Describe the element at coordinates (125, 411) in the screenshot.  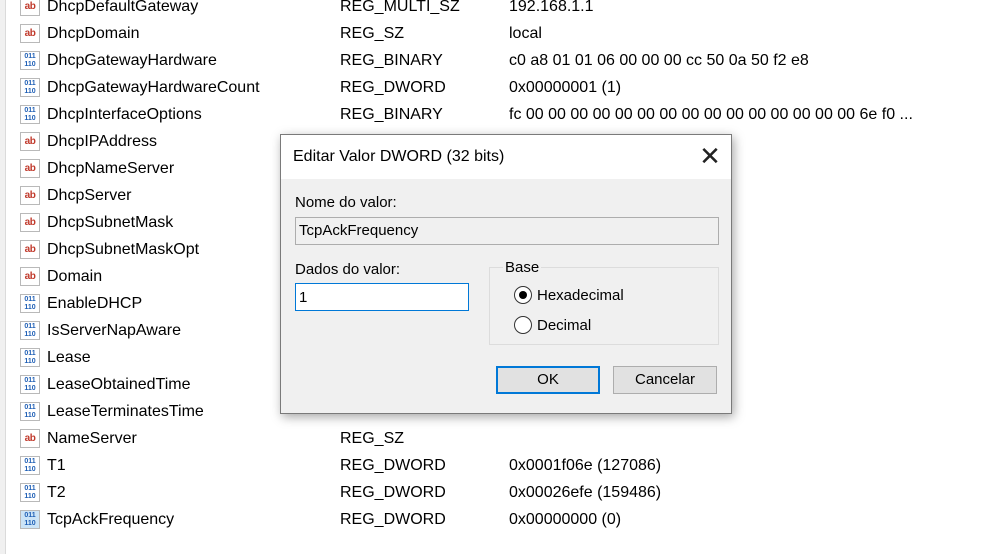
I see `value-name: LeaseTerminatesTime` at that location.